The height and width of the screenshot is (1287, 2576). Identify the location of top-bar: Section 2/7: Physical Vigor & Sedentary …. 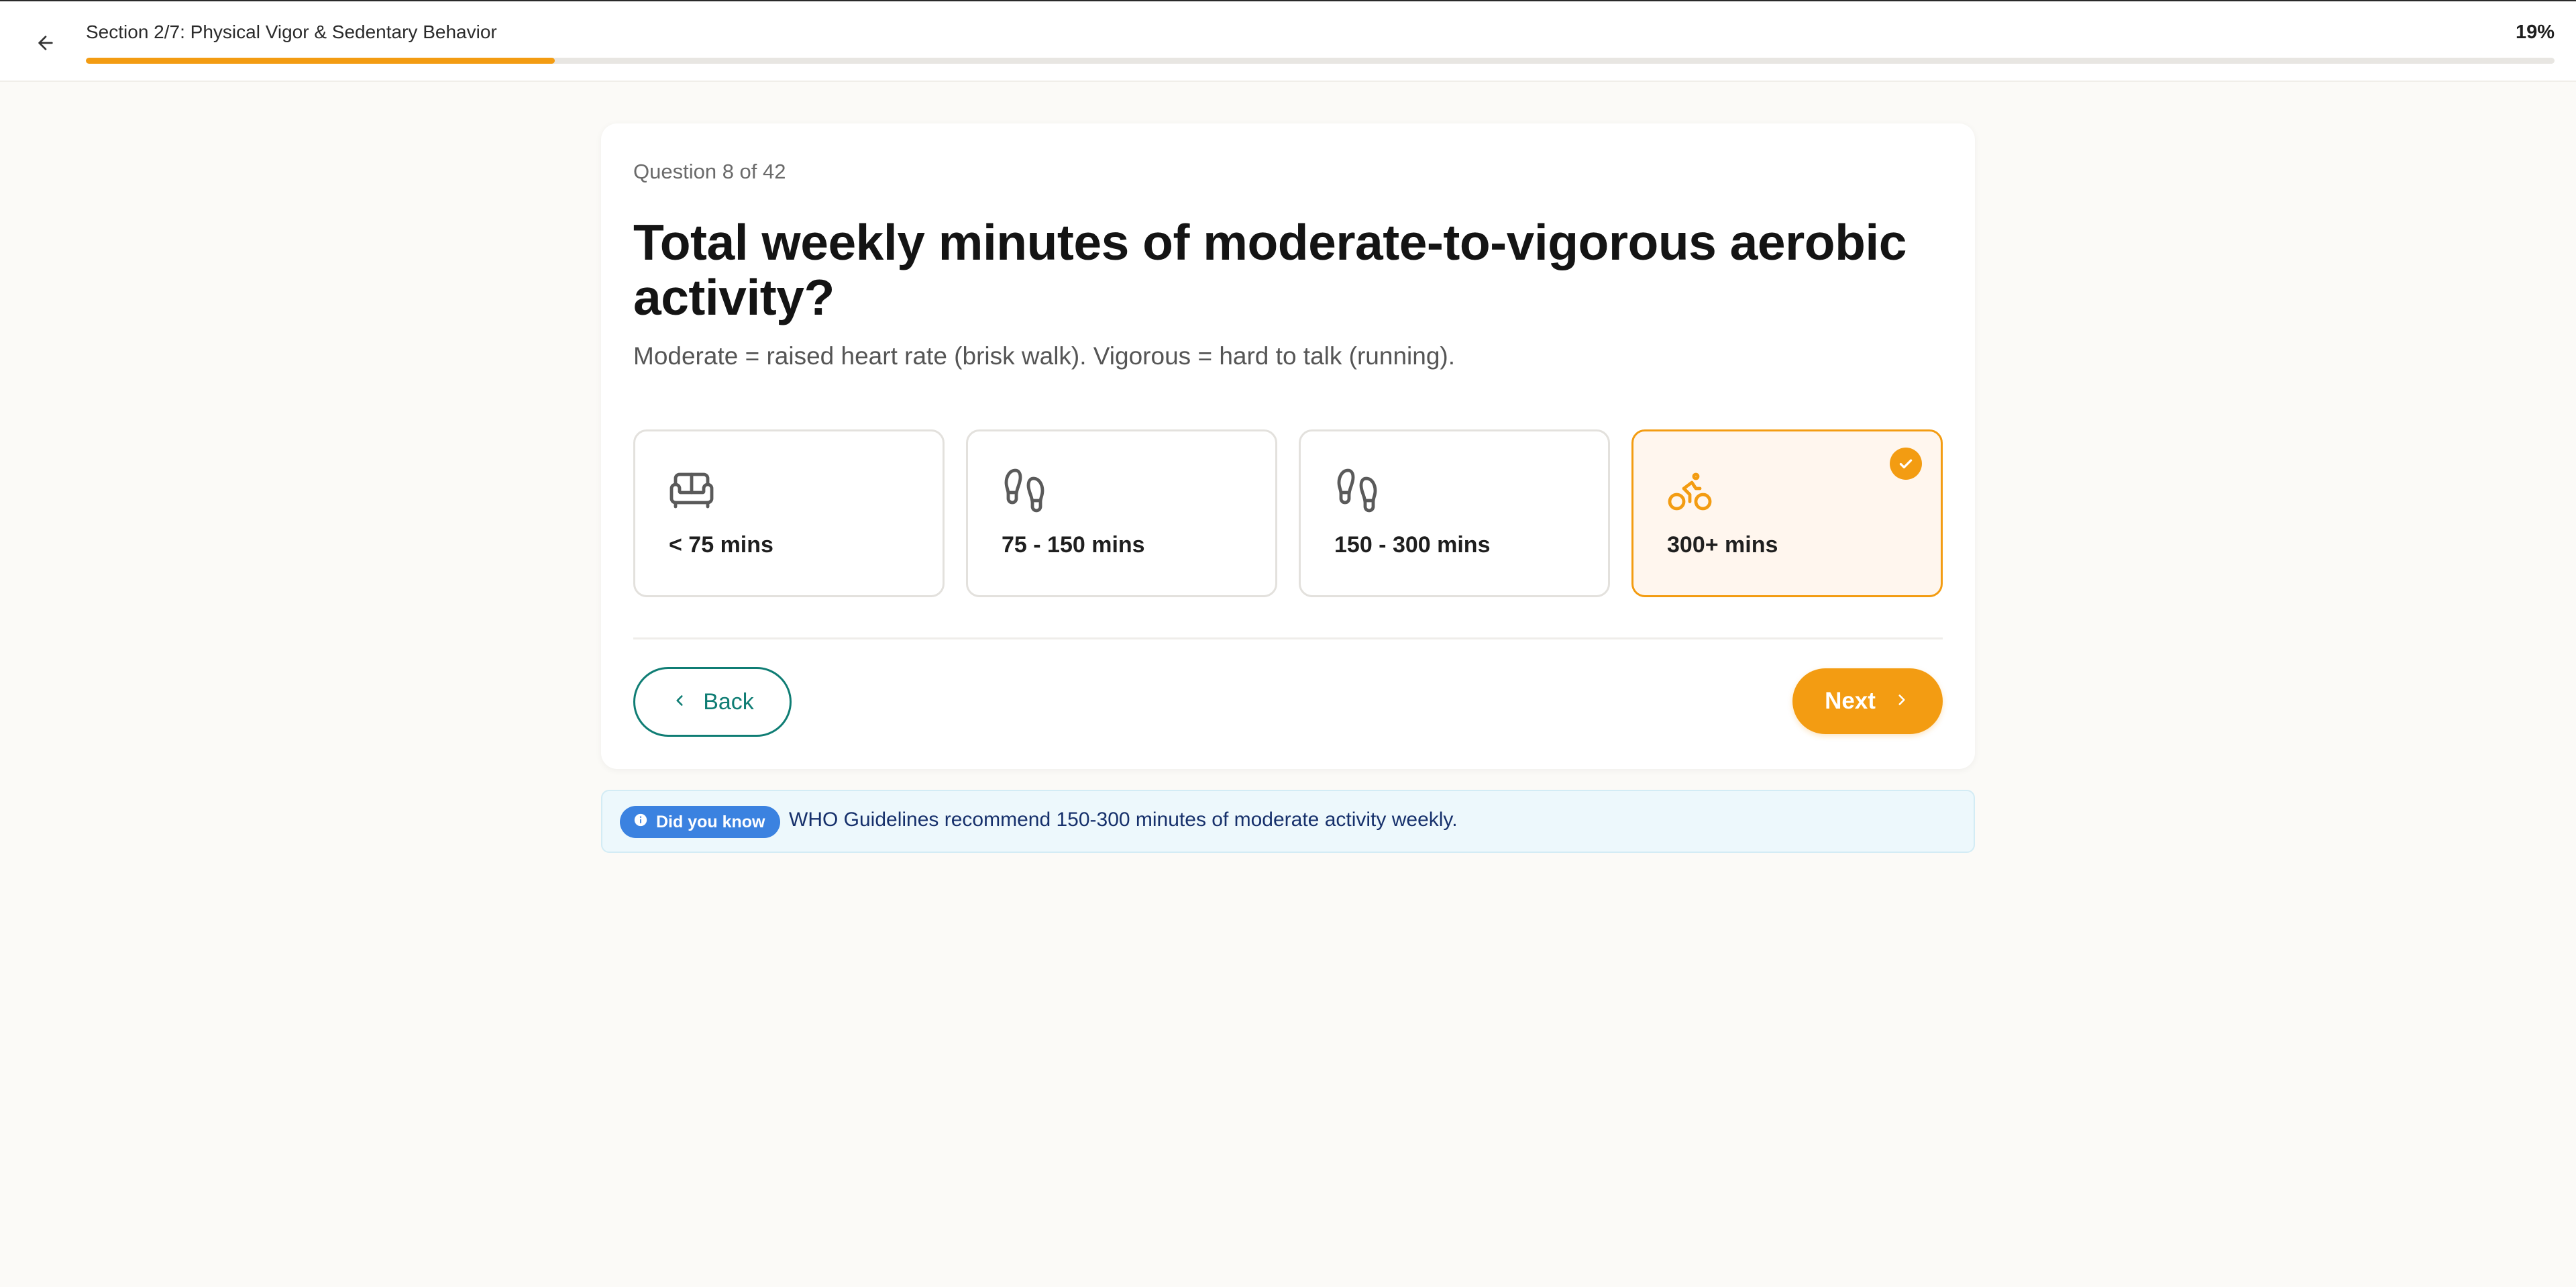
(1288, 41).